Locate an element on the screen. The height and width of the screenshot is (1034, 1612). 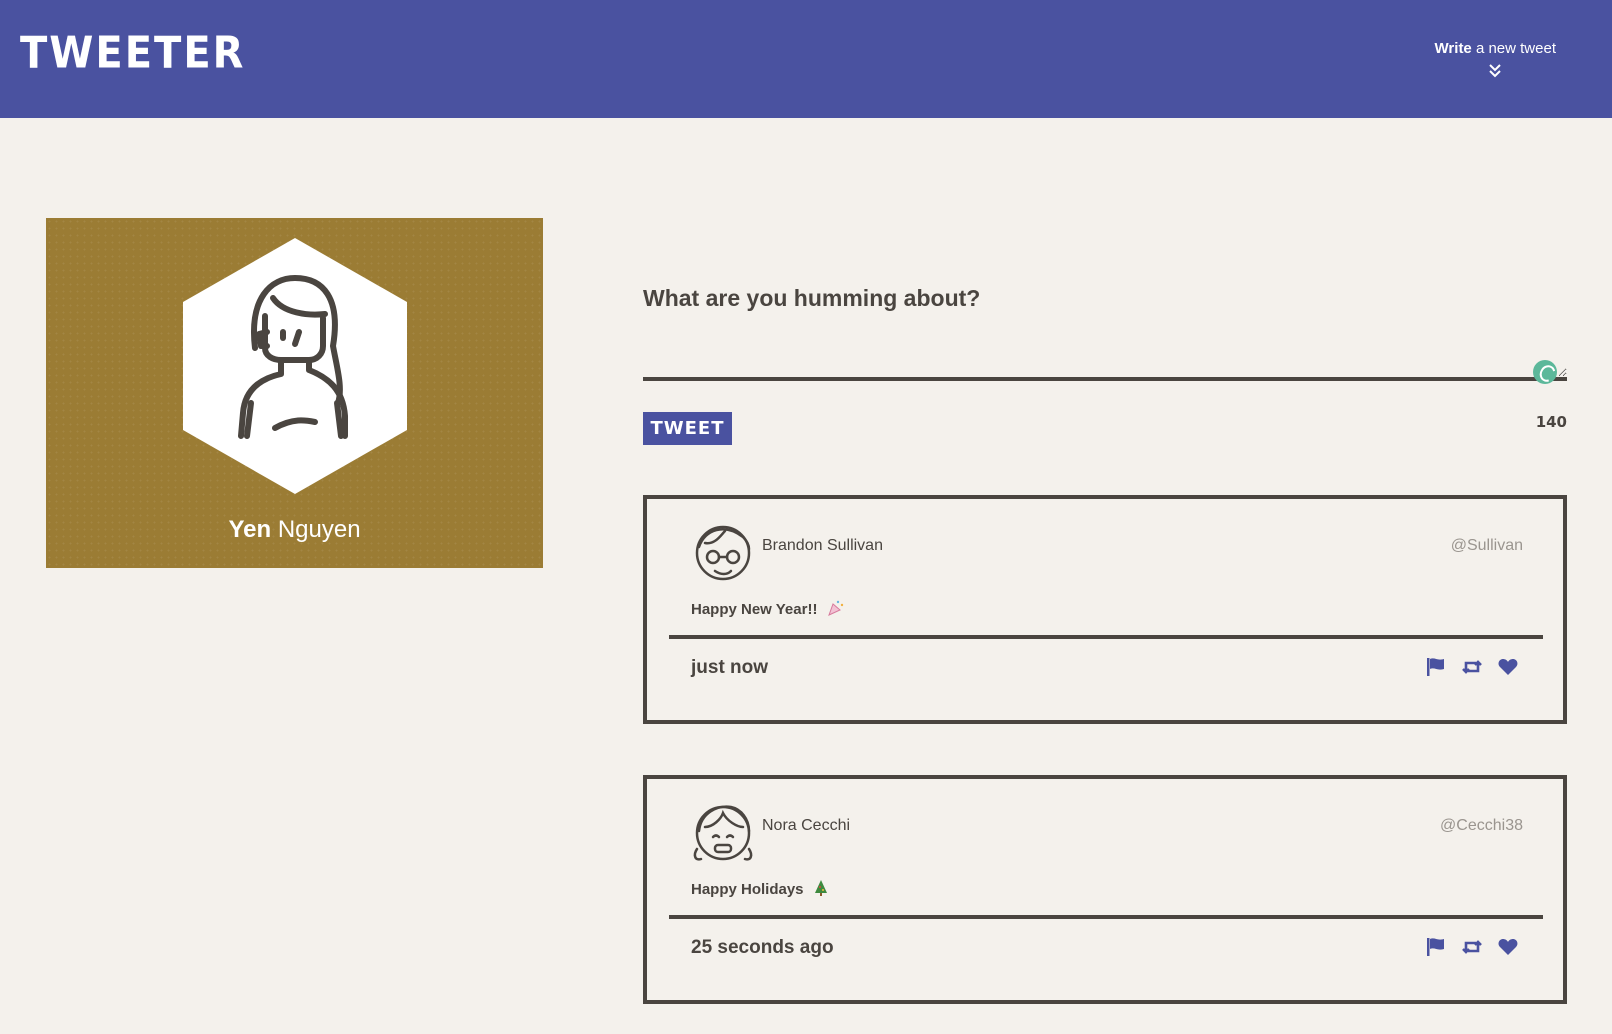
tweet-handle: @Sullivan is located at coordinates (1487, 546).